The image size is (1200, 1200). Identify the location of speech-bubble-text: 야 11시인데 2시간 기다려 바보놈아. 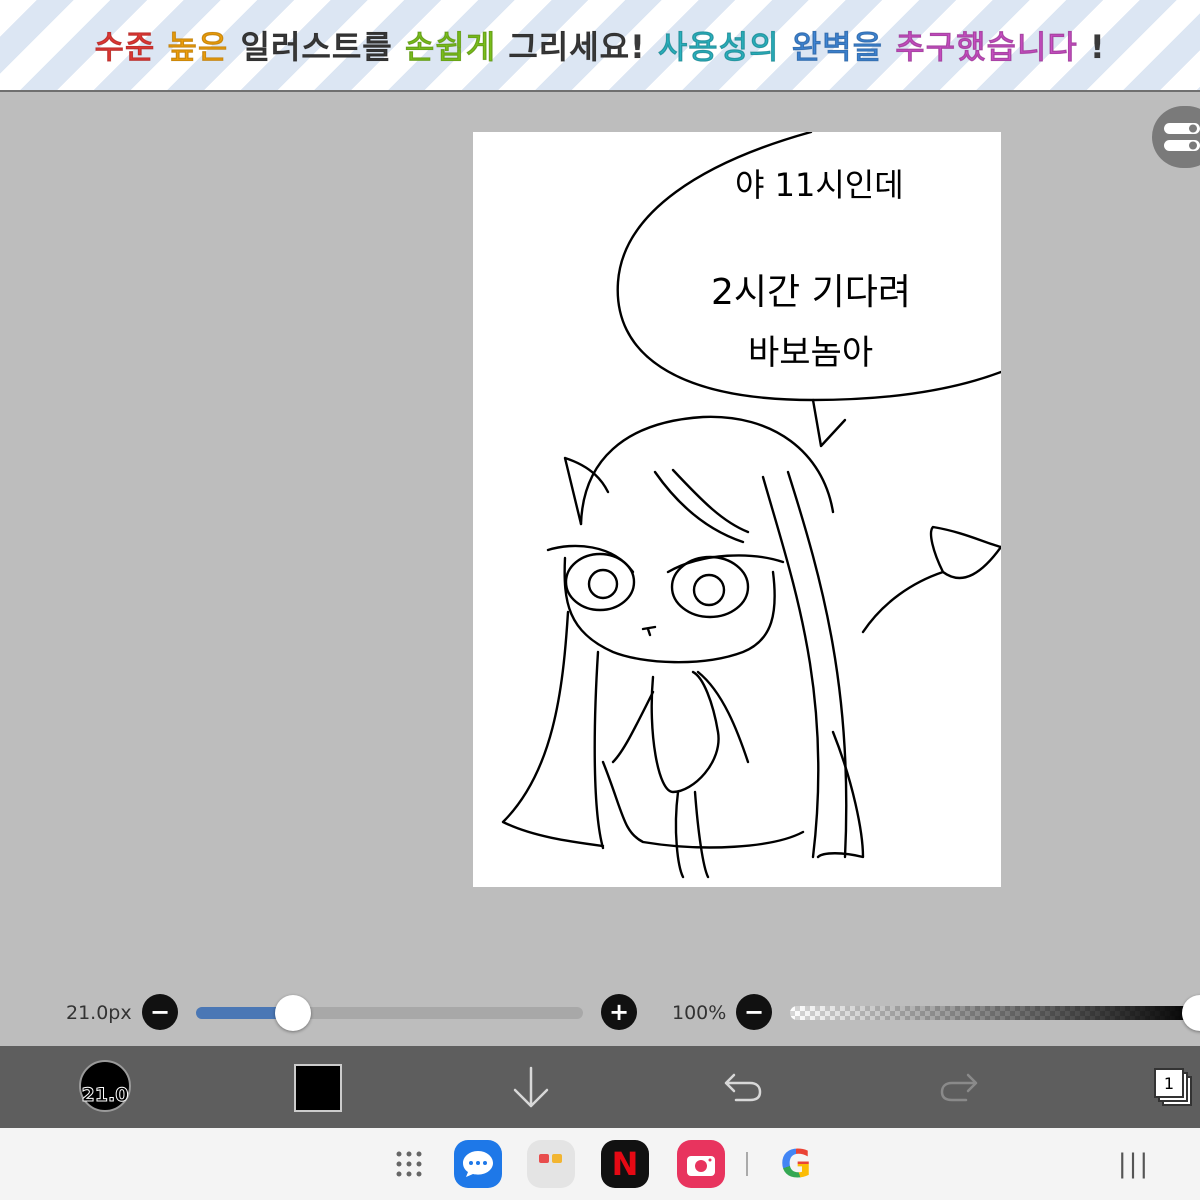
(811, 269).